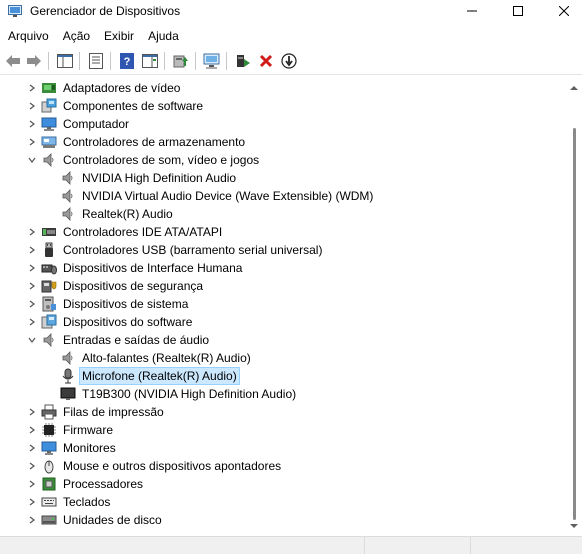  What do you see at coordinates (283, 214) in the screenshot?
I see `tree-device: Realtek(R) Audio` at bounding box center [283, 214].